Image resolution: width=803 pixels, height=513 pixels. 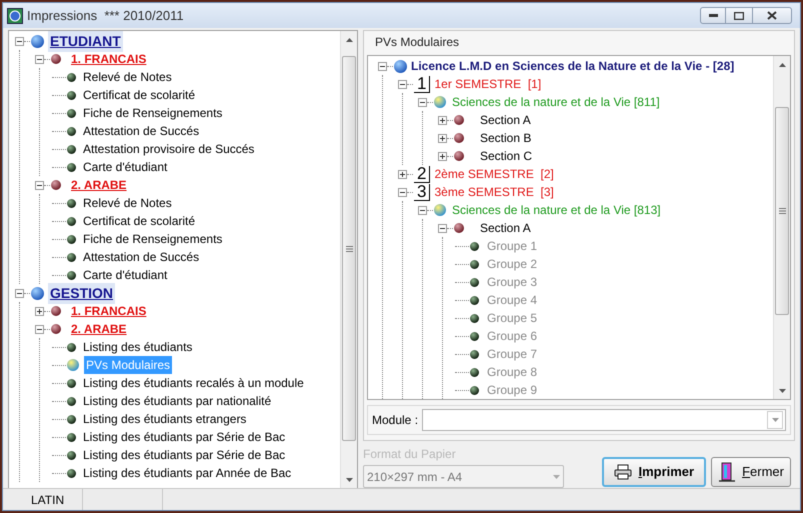 I want to click on tree-item: Attestation provisoire de Succés, so click(x=168, y=149).